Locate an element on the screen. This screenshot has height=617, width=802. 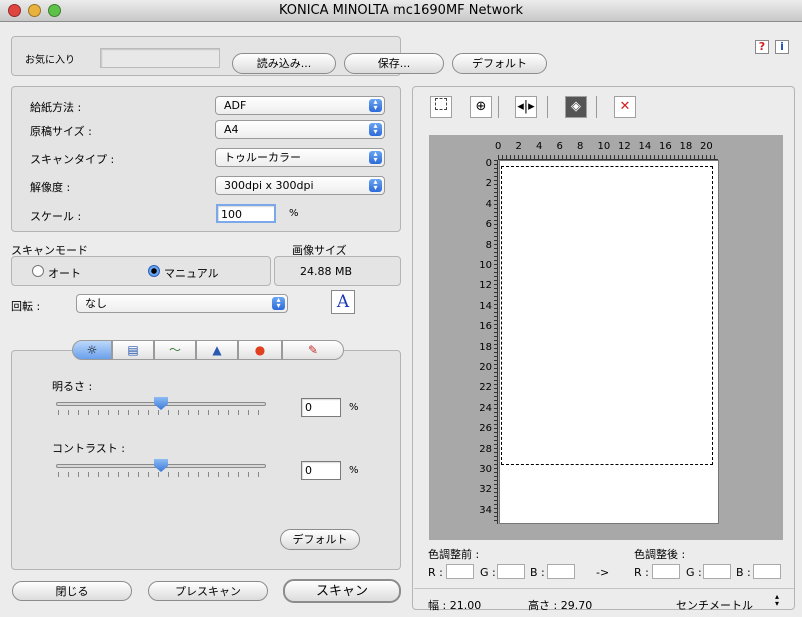
toolbar-divider is located at coordinates (547, 107).